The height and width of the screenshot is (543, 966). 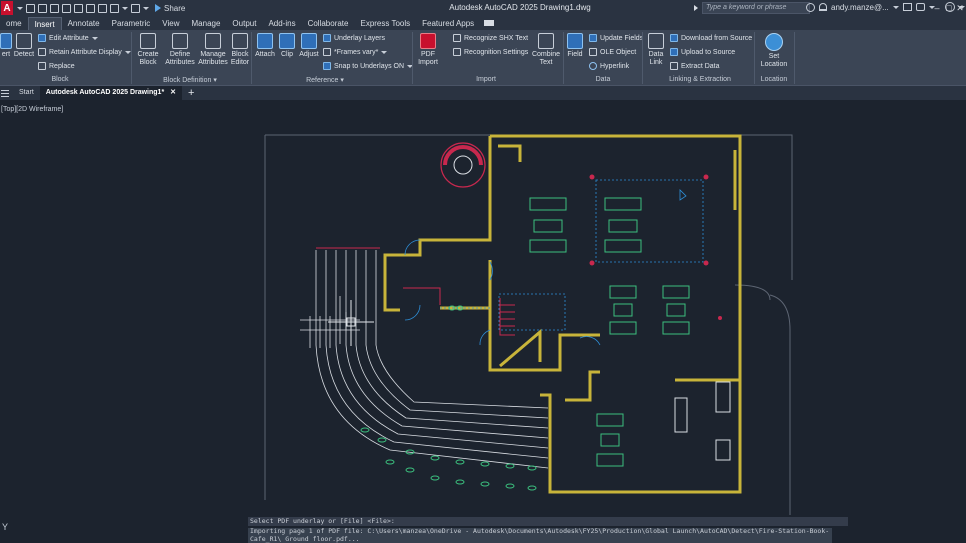 What do you see at coordinates (711, 38) in the screenshot?
I see `download-from-source-button: Download from Source` at bounding box center [711, 38].